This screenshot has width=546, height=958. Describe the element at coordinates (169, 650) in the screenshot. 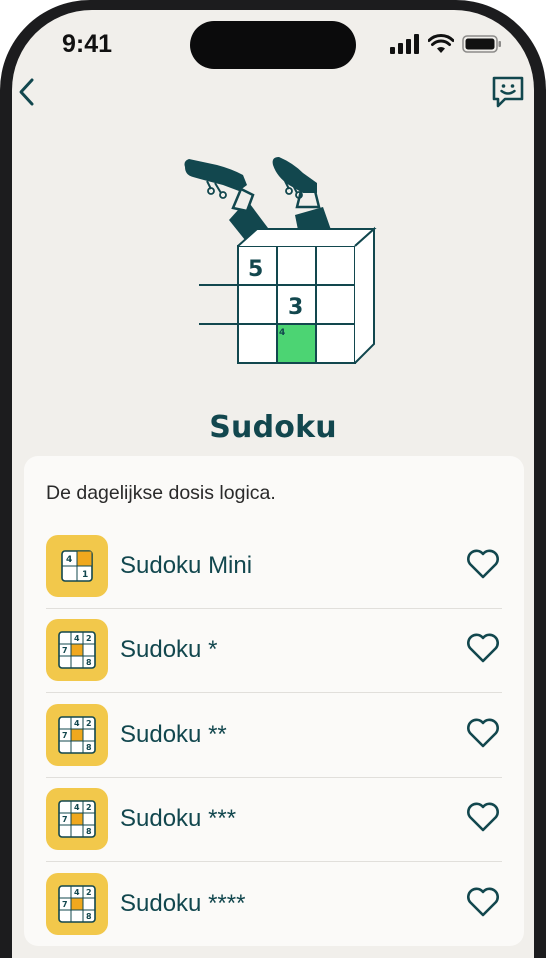

I see `game-label: Sudoku *` at that location.